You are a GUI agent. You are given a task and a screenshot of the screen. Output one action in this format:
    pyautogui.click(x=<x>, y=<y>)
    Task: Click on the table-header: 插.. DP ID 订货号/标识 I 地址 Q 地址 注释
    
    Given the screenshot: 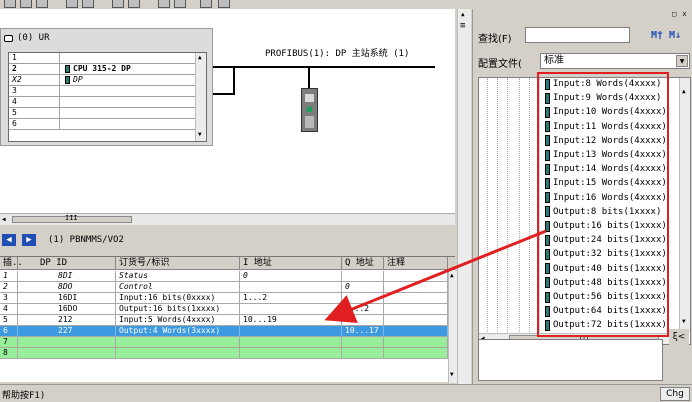 What is the action you would take?
    pyautogui.click(x=227, y=263)
    